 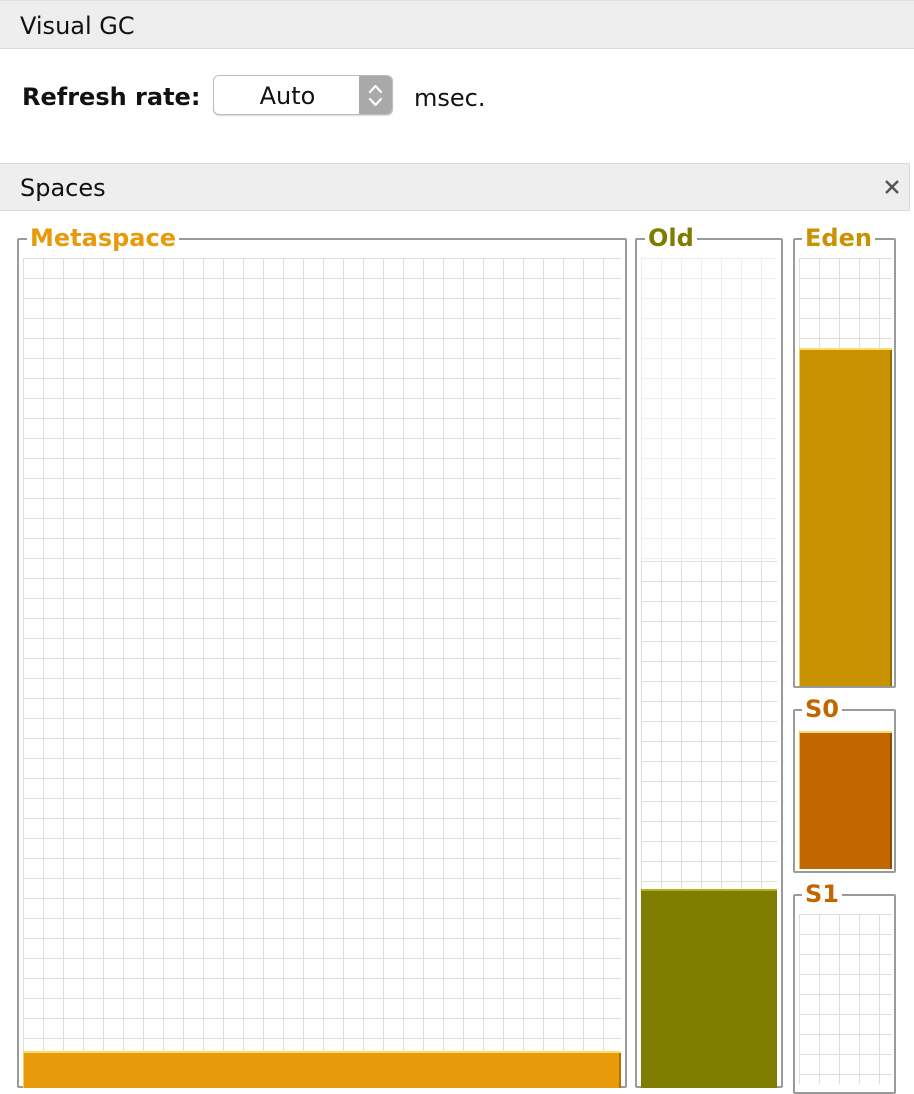 I want to click on metaspace-label: Metaspace, so click(x=103, y=238).